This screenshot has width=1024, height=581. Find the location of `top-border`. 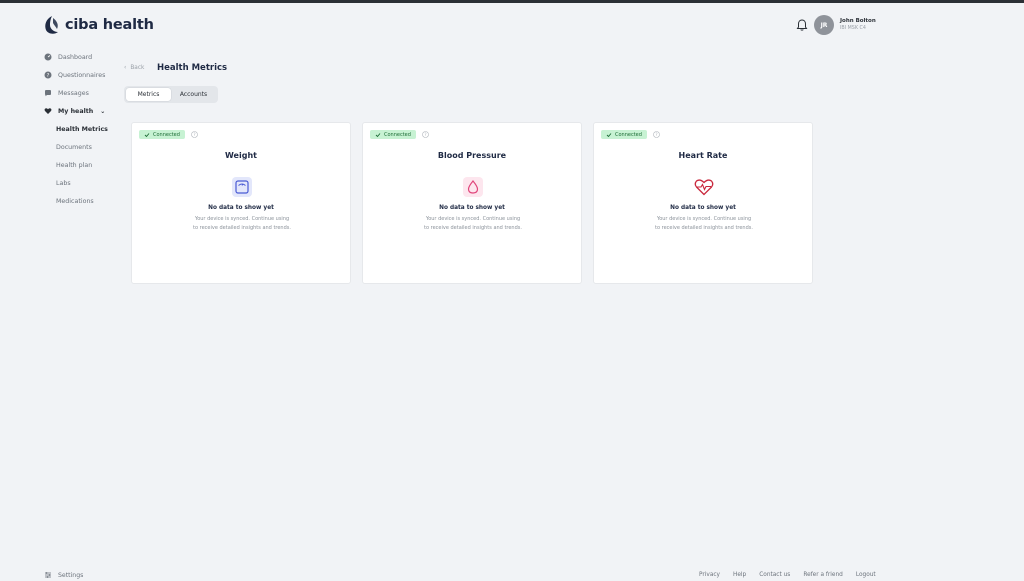

top-border is located at coordinates (512, 1).